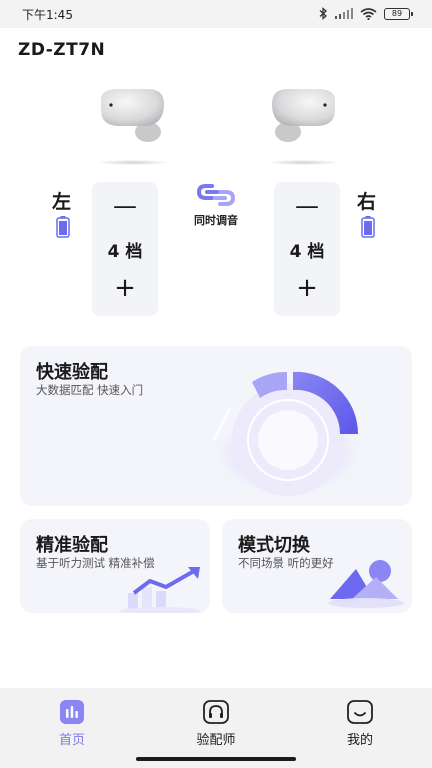 The image size is (432, 768). Describe the element at coordinates (323, 13) in the screenshot. I see `bluetooth-icon` at that location.